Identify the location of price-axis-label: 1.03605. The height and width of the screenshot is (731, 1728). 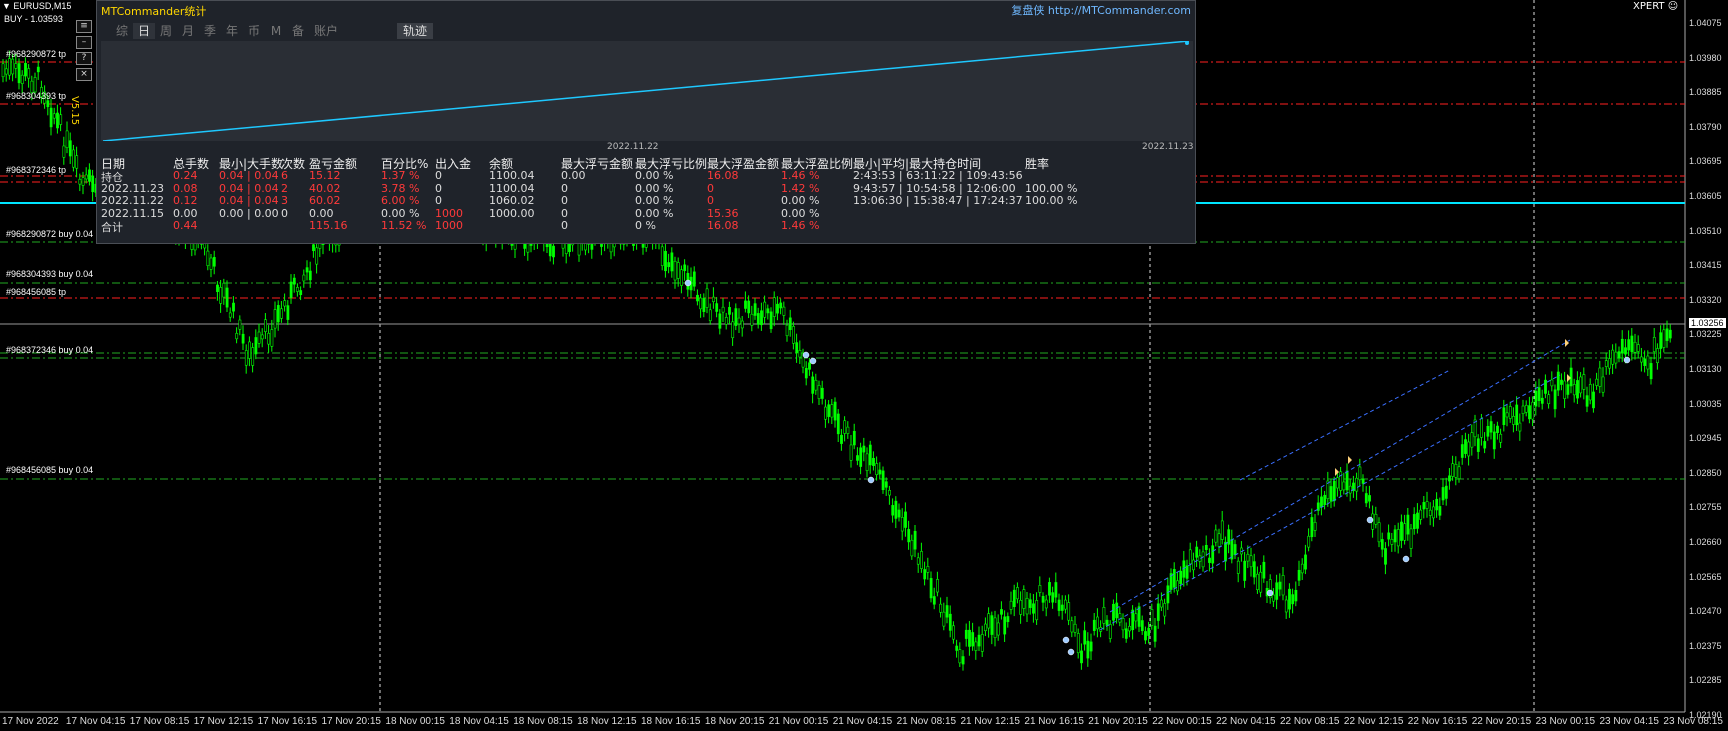
(1705, 196).